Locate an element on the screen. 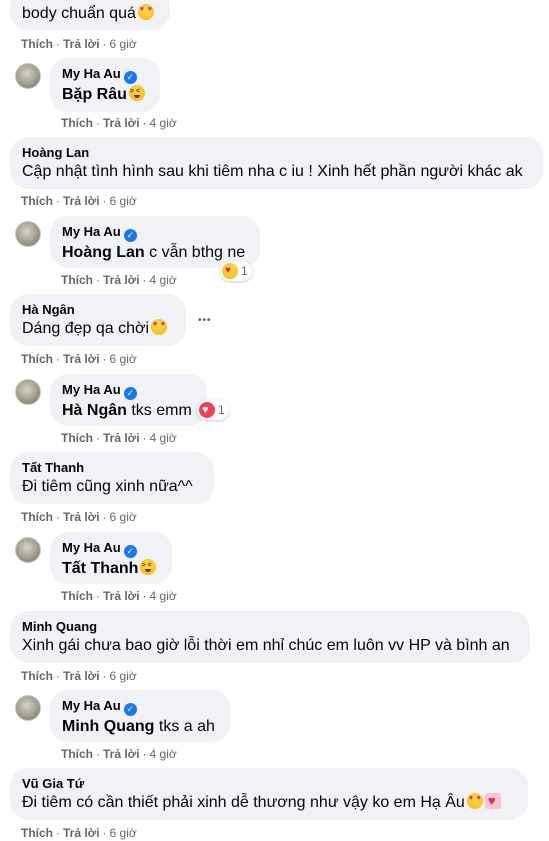  mention-link: Bặp Râu is located at coordinates (94, 94).